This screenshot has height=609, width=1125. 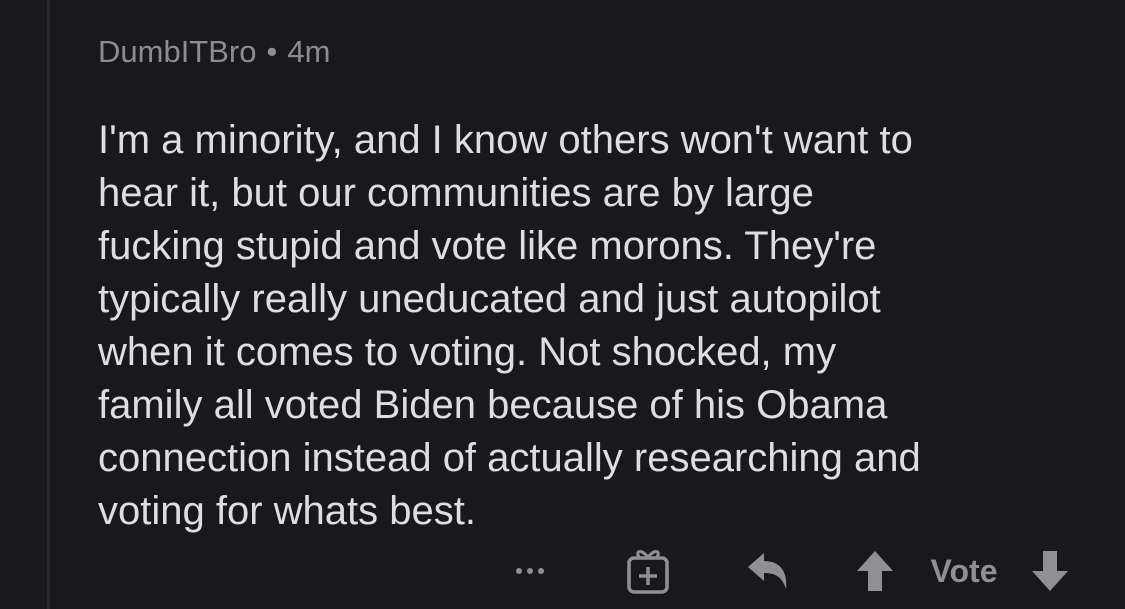 I want to click on more-dots-icon, so click(x=530, y=571).